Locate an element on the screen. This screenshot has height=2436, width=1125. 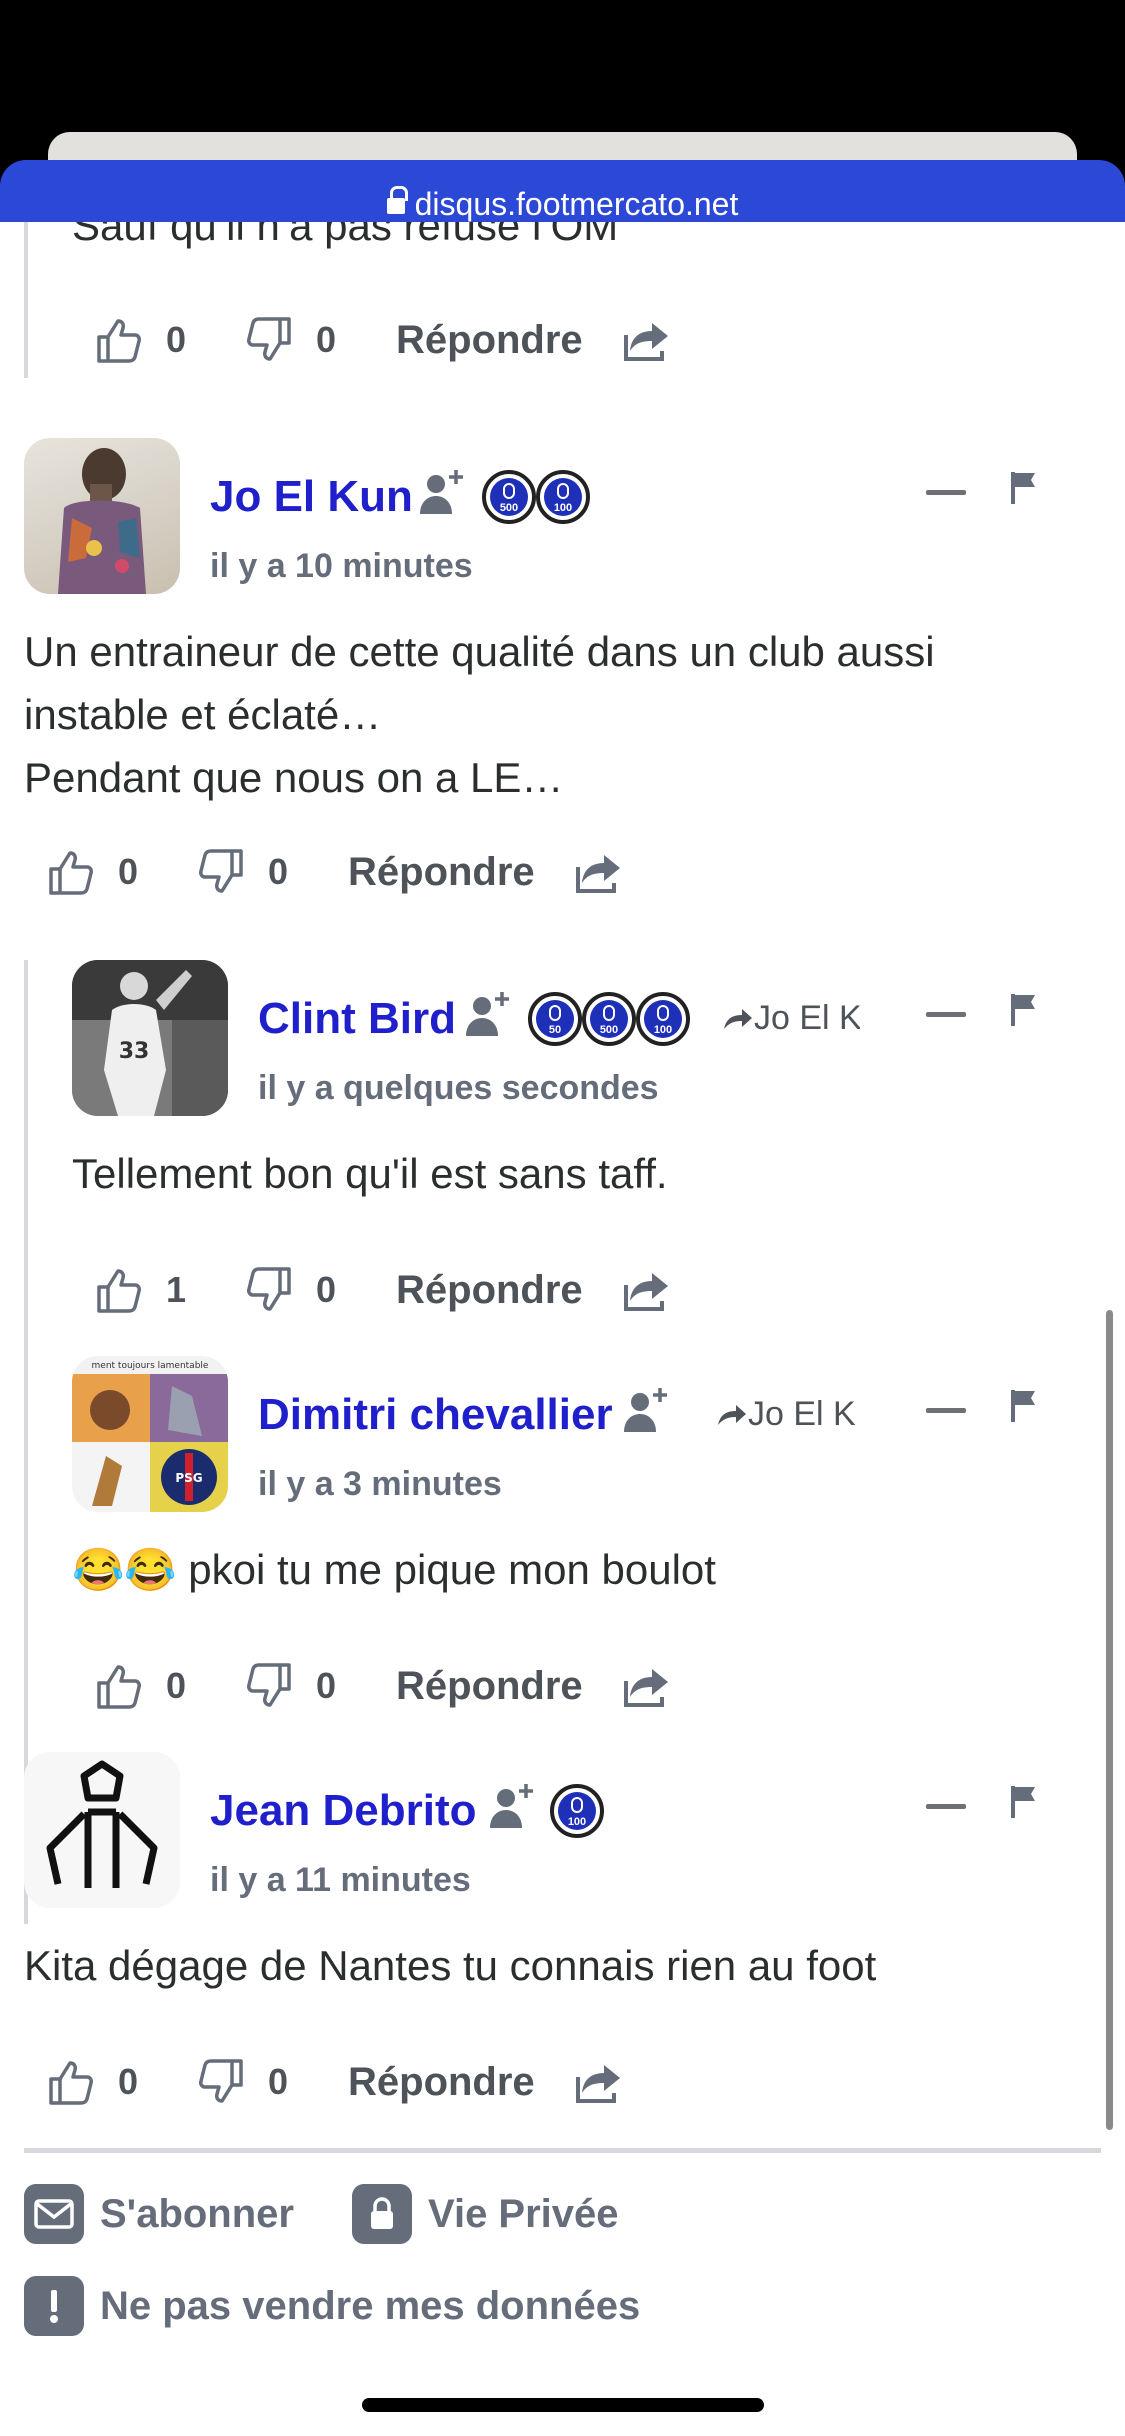
scrollbar is located at coordinates (1109, 1720).